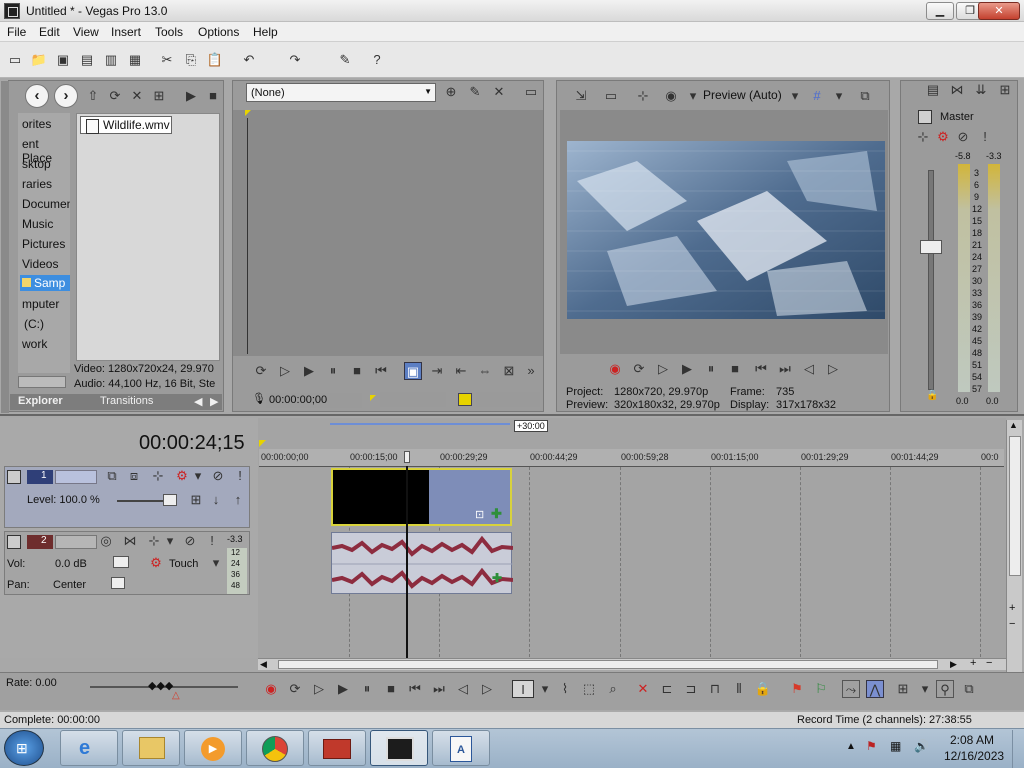 The image size is (1024, 768). What do you see at coordinates (932, 395) in the screenshot?
I see `master-lock-icon: 🔒` at bounding box center [932, 395].